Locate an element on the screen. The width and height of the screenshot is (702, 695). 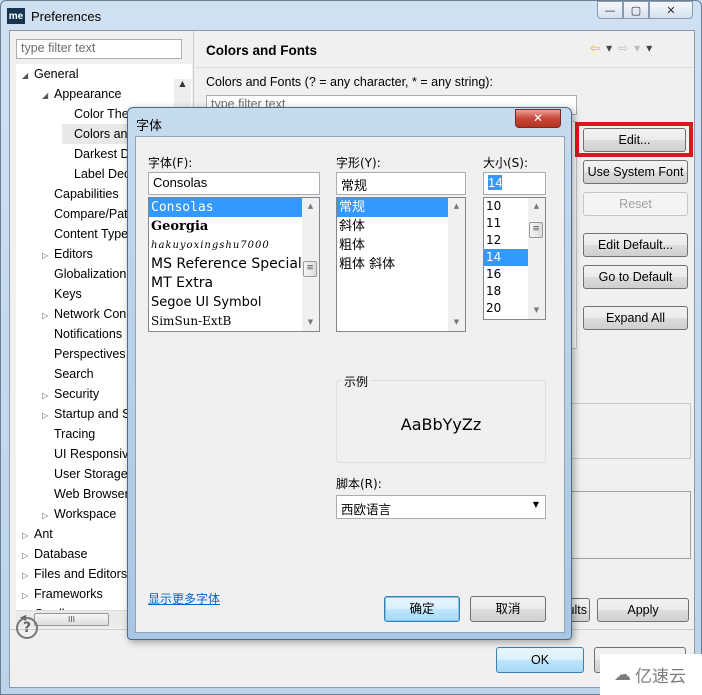
watermark-text: 亿速云 is located at coordinates (660, 677).